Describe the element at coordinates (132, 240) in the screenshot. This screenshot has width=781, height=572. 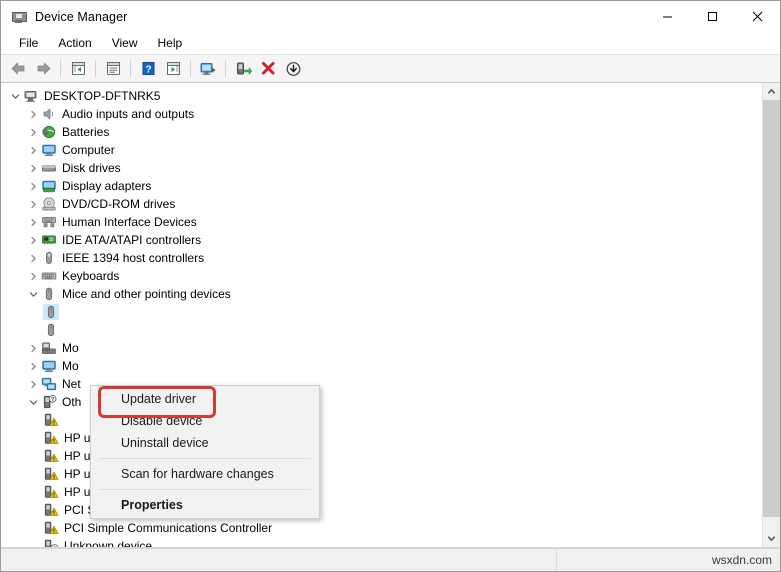
I see `tree-item-label: IDE ATA/ATAPI controllers` at that location.